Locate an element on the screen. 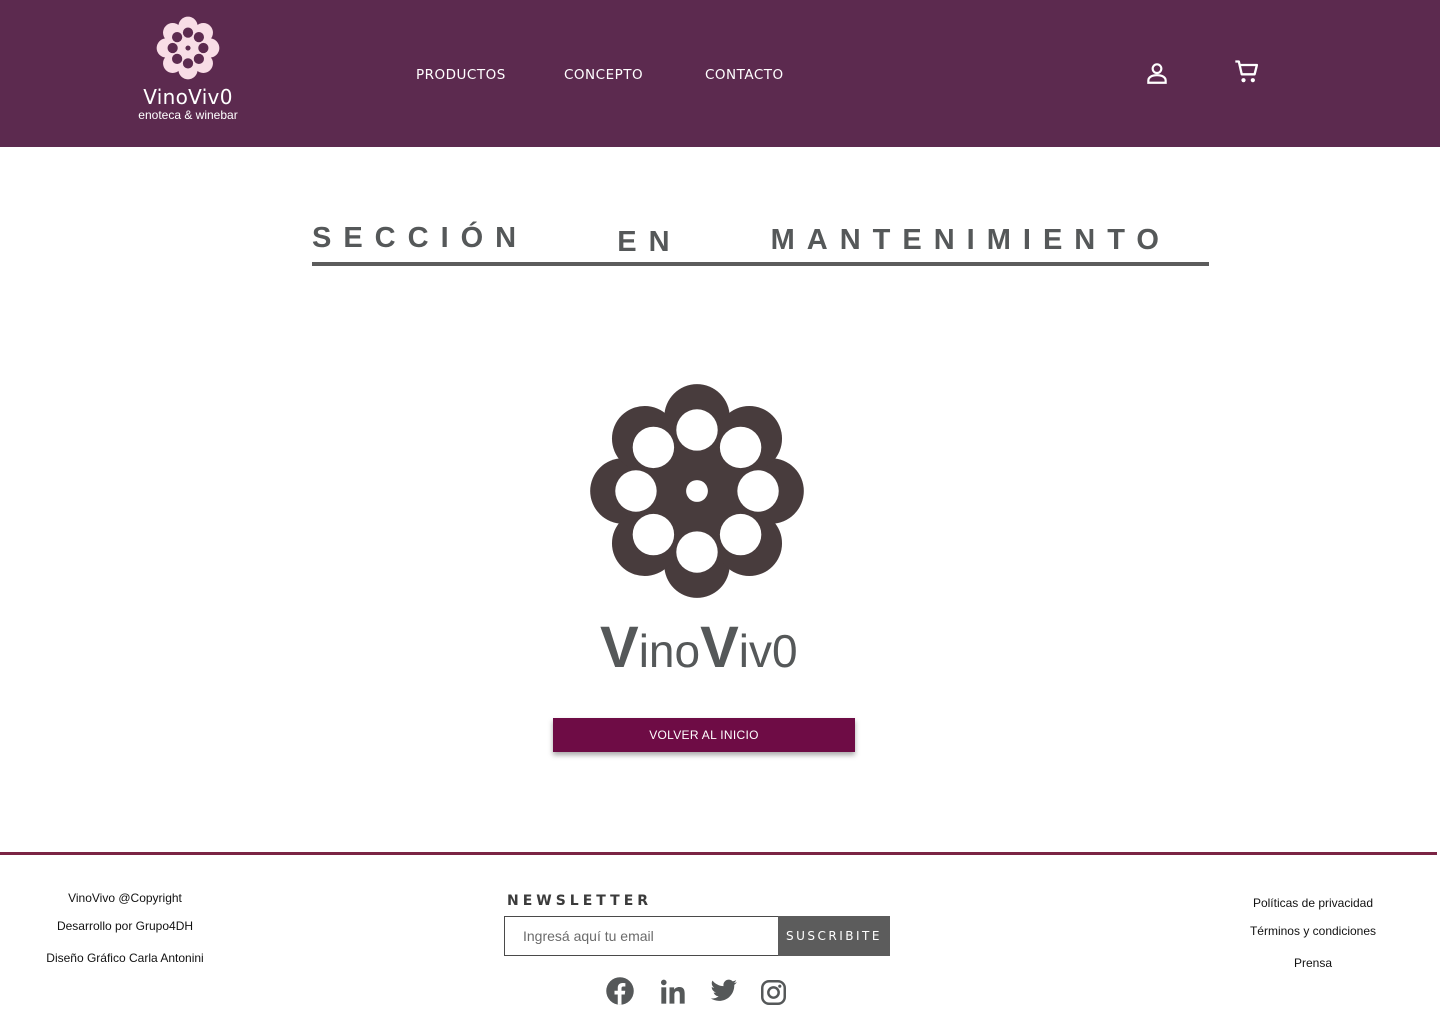 The image size is (1440, 1024). flower-logo-large-icon is located at coordinates (697, 491).